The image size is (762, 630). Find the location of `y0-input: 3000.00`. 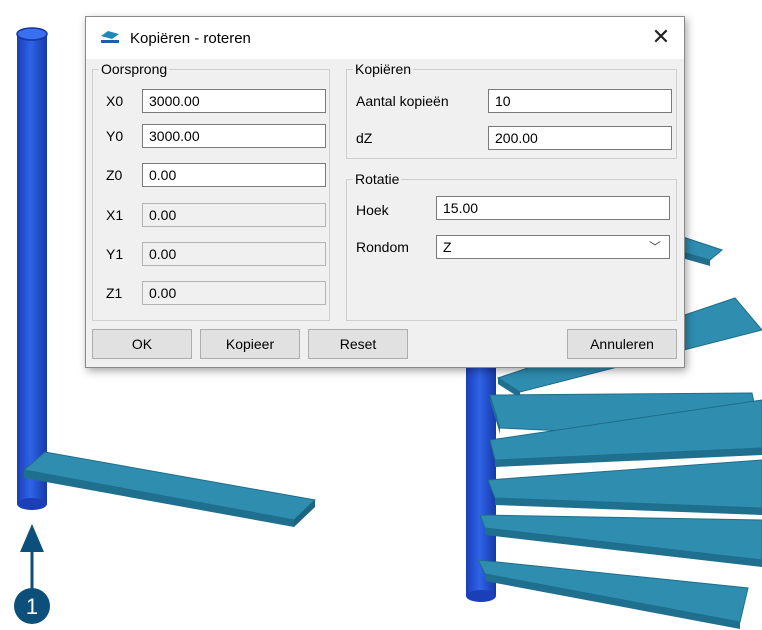

y0-input: 3000.00 is located at coordinates (234, 136).